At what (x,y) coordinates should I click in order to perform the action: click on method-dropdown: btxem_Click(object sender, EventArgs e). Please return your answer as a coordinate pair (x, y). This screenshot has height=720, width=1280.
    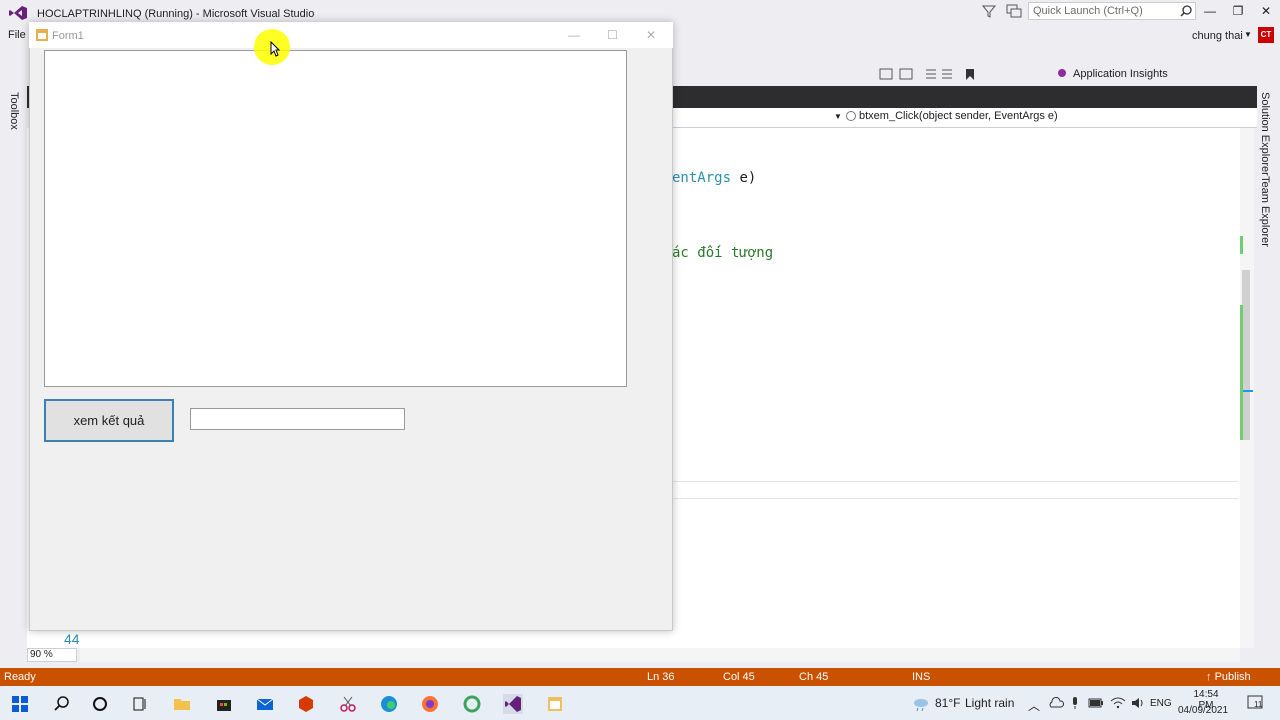
    Looking at the image, I should click on (1050, 118).